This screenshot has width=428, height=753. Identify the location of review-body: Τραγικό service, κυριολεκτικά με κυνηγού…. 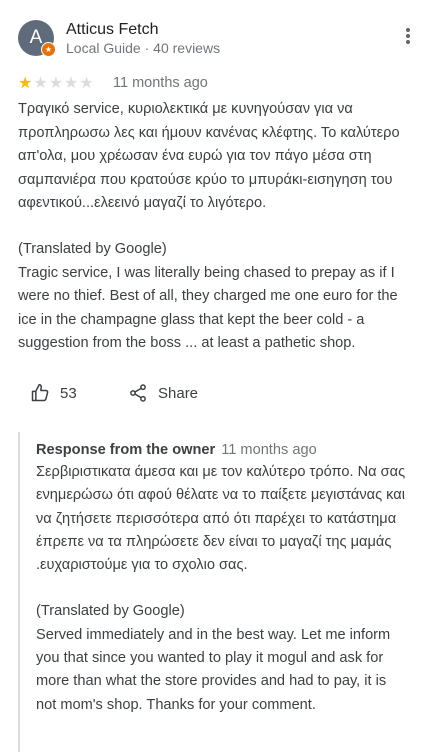
(218, 157).